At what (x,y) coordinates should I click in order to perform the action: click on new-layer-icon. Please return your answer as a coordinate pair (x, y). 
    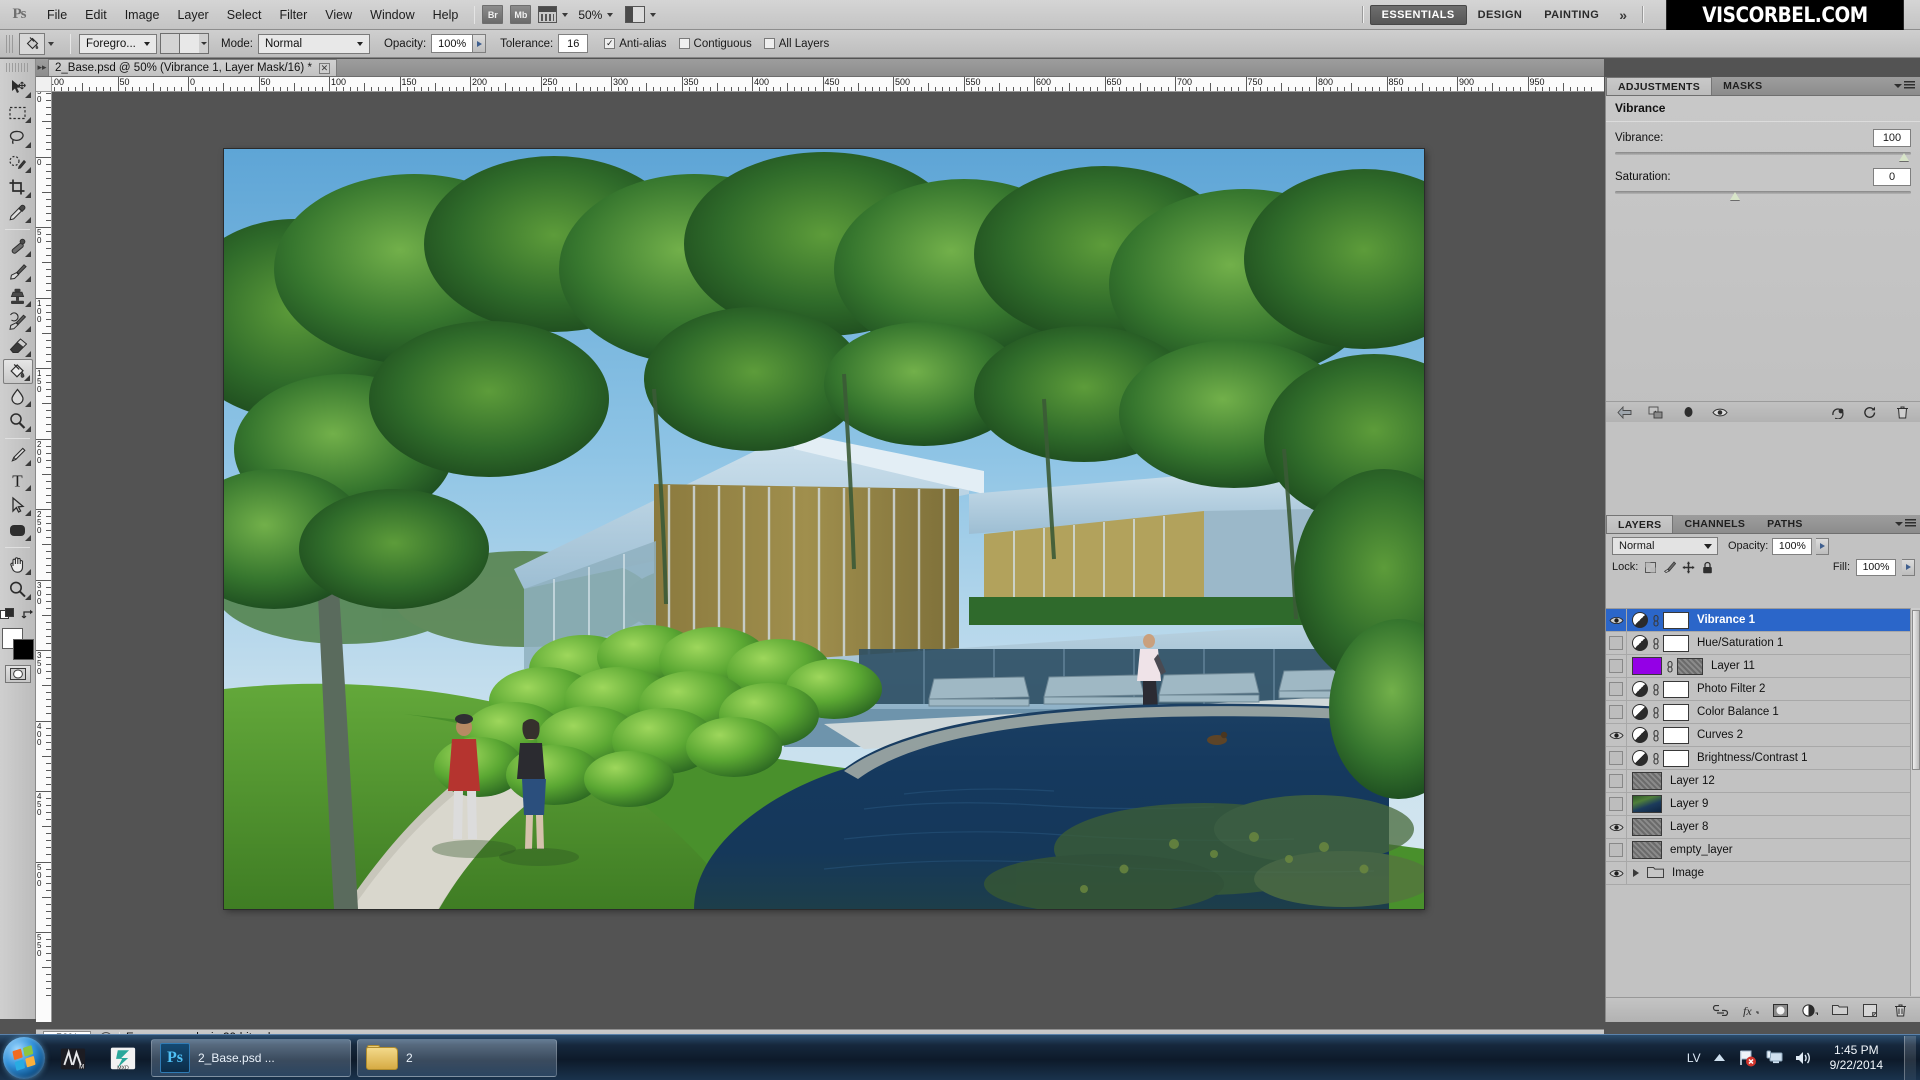
    Looking at the image, I should click on (1870, 1010).